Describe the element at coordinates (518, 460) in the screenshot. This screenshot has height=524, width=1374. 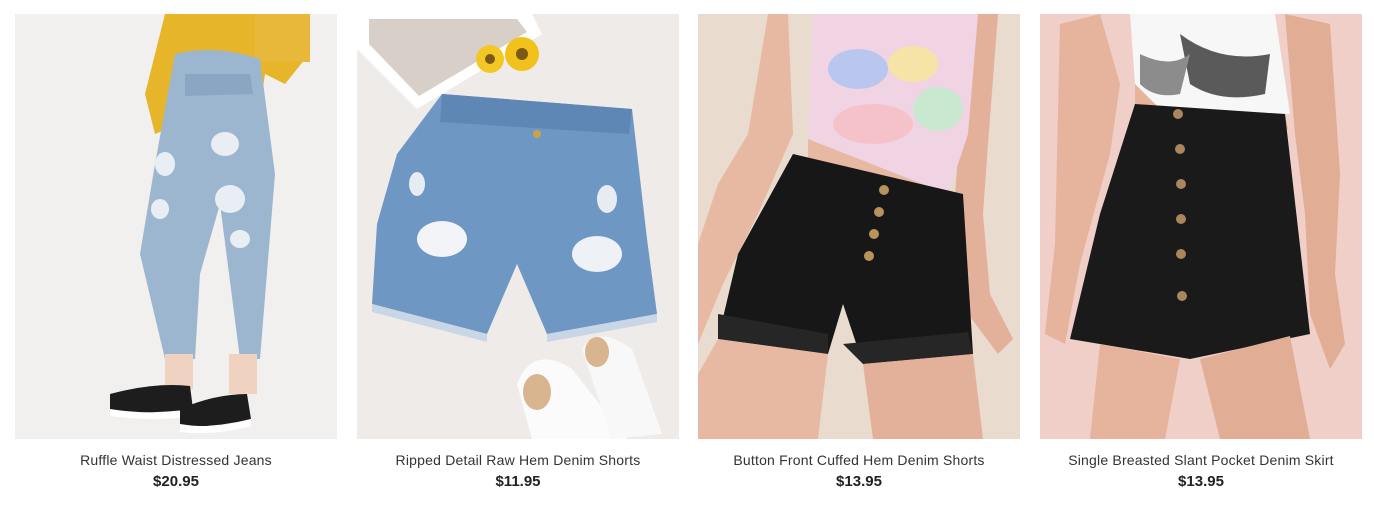
I see `product-title: Ripped Detail Raw Hem Denim Shorts` at that location.